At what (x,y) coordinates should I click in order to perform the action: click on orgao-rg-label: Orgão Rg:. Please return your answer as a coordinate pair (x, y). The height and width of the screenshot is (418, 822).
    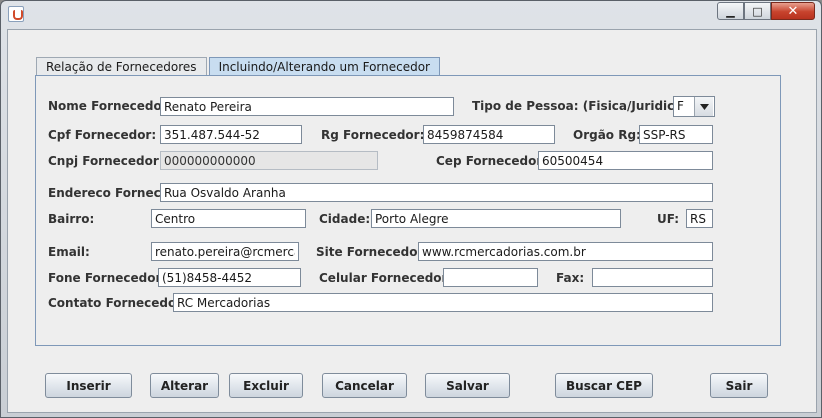
    Looking at the image, I should click on (607, 135).